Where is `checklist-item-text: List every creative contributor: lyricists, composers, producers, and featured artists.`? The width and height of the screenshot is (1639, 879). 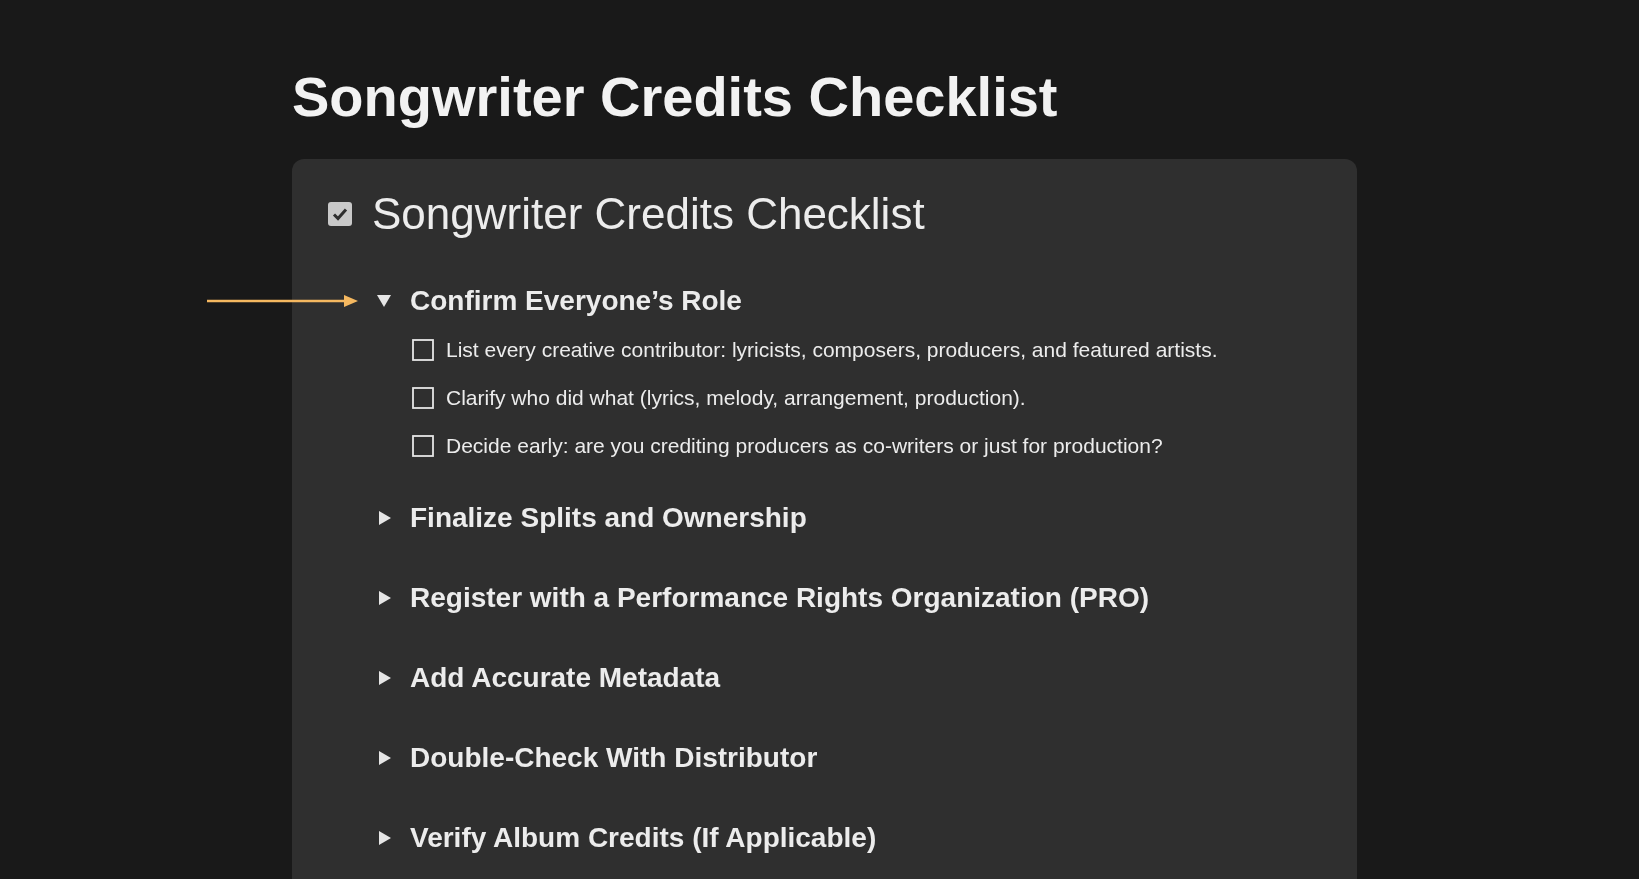 checklist-item-text: List every creative contributor: lyricists, composers, producers, and featured artists. is located at coordinates (832, 350).